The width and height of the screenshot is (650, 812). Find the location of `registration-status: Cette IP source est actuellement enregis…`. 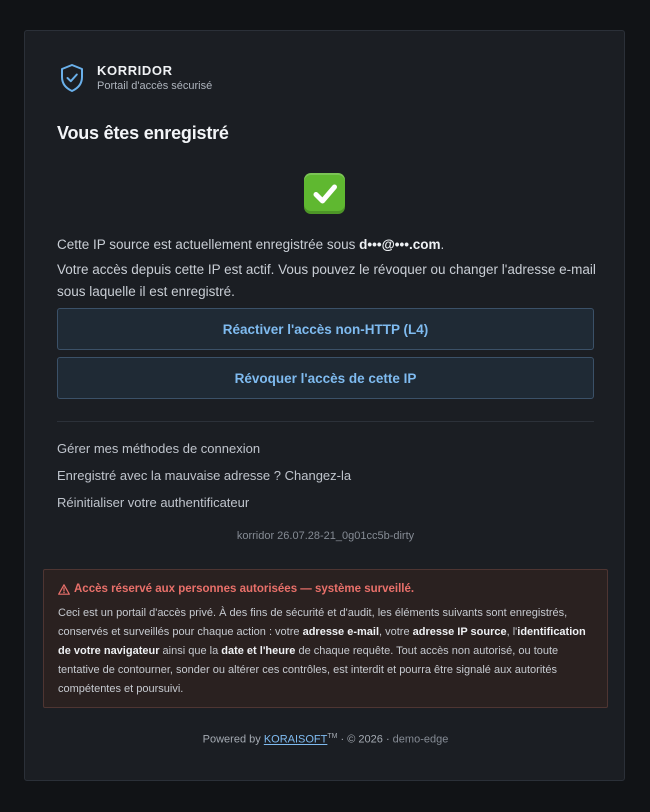

registration-status: Cette IP source est actuellement enregis… is located at coordinates (327, 245).